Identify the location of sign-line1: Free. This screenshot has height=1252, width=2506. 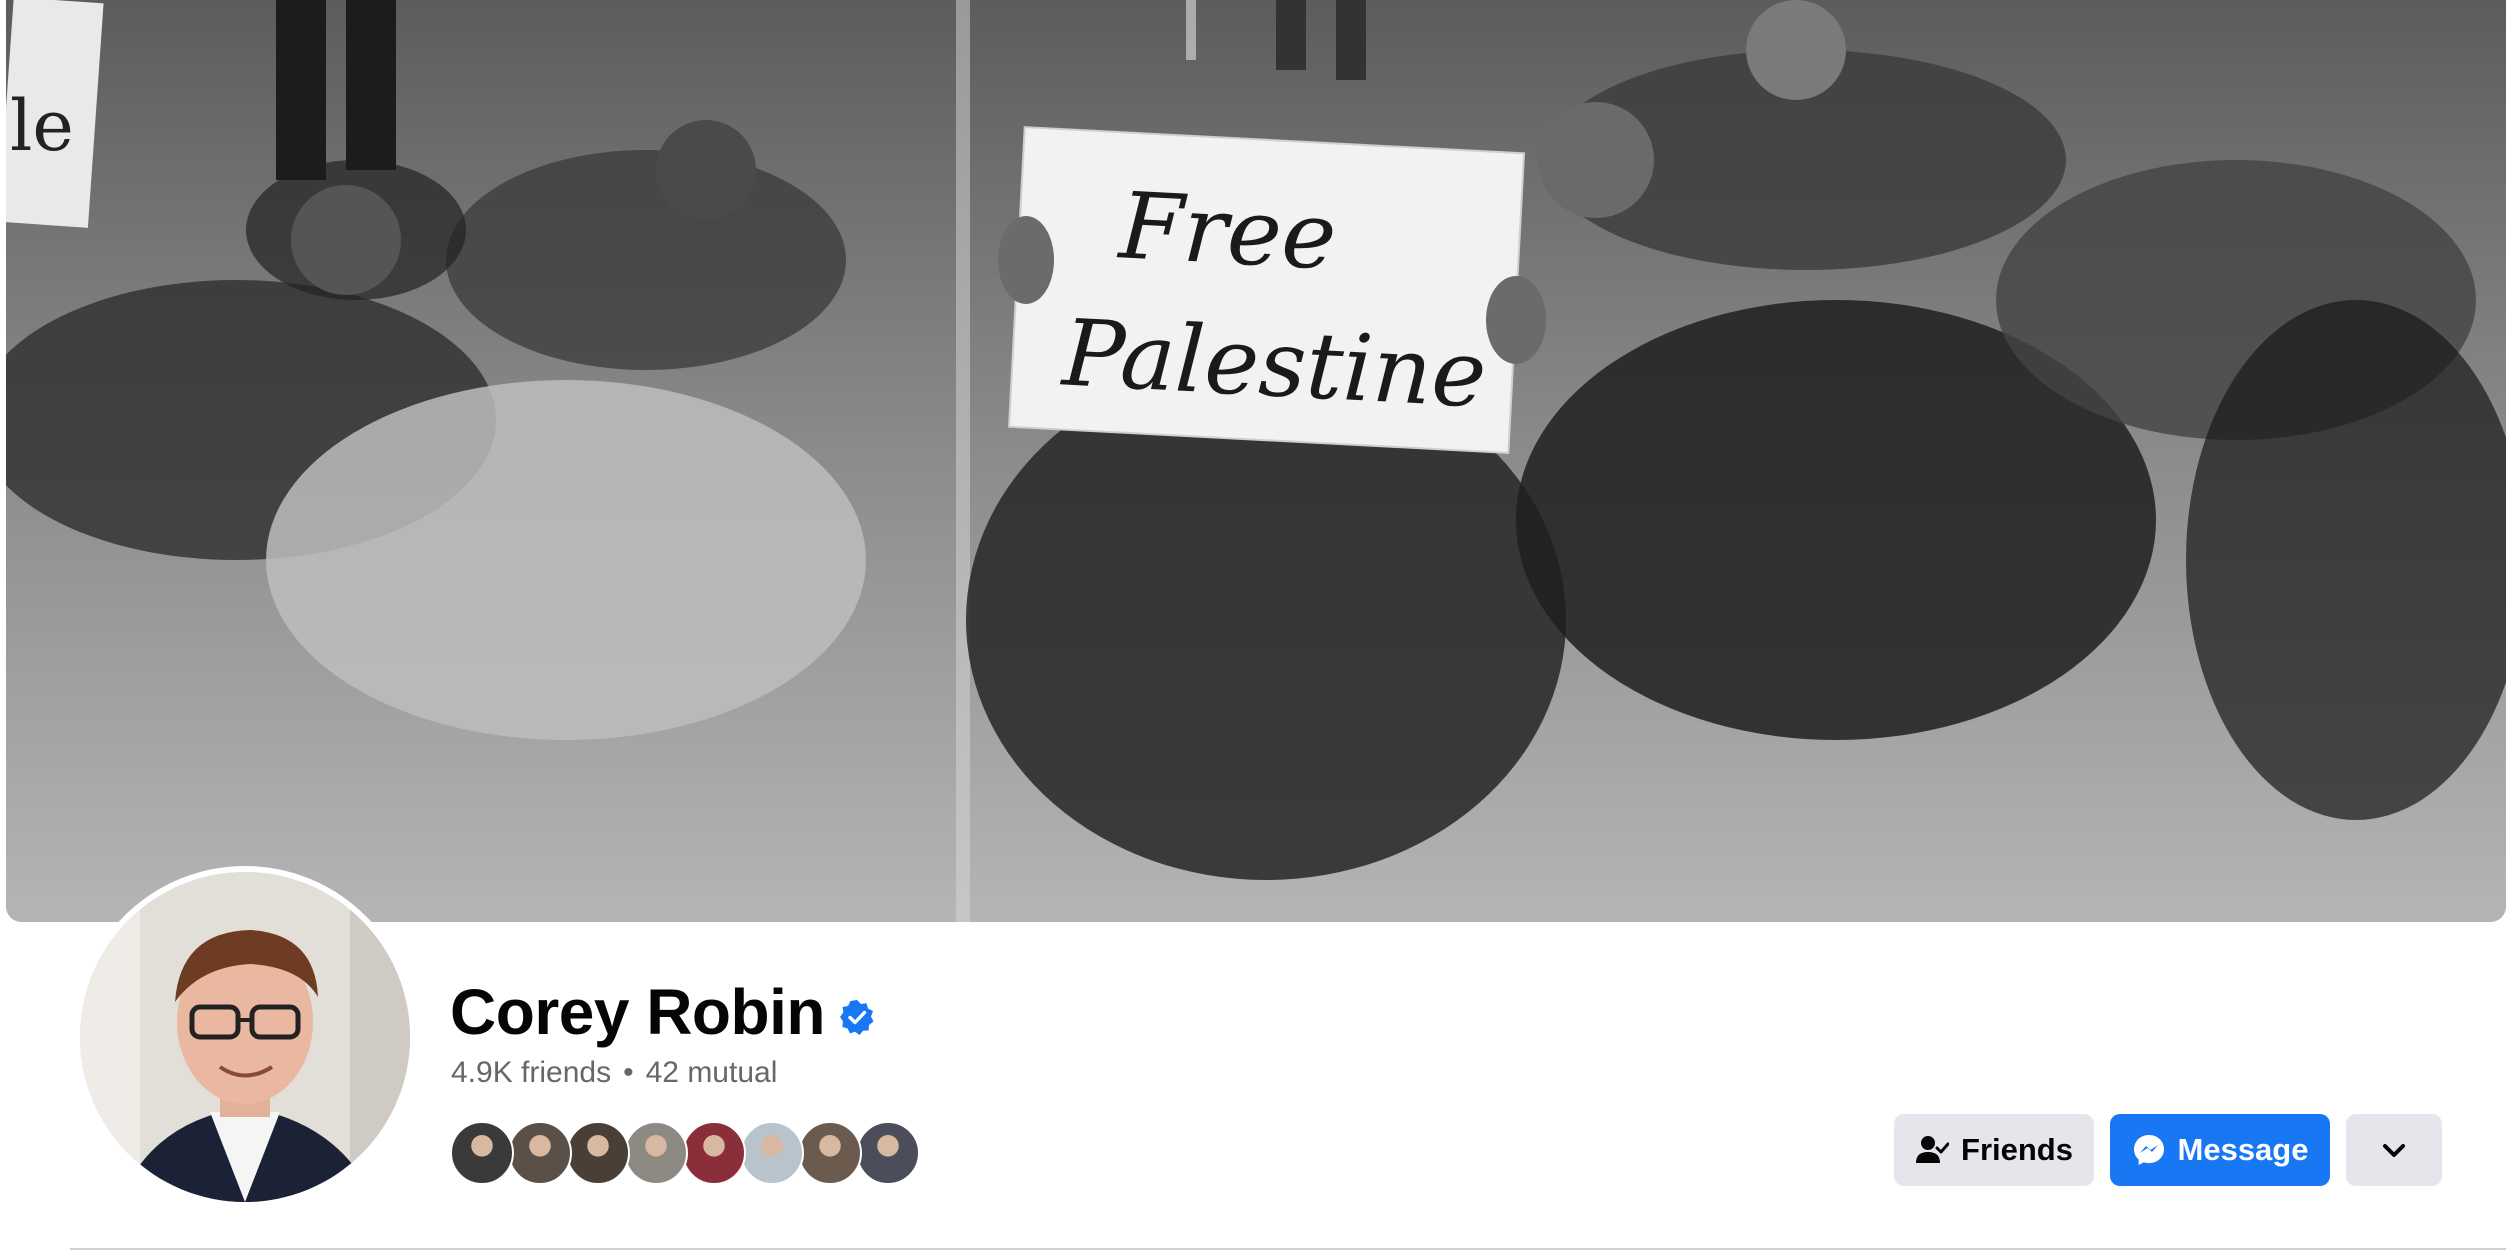
(1227, 231).